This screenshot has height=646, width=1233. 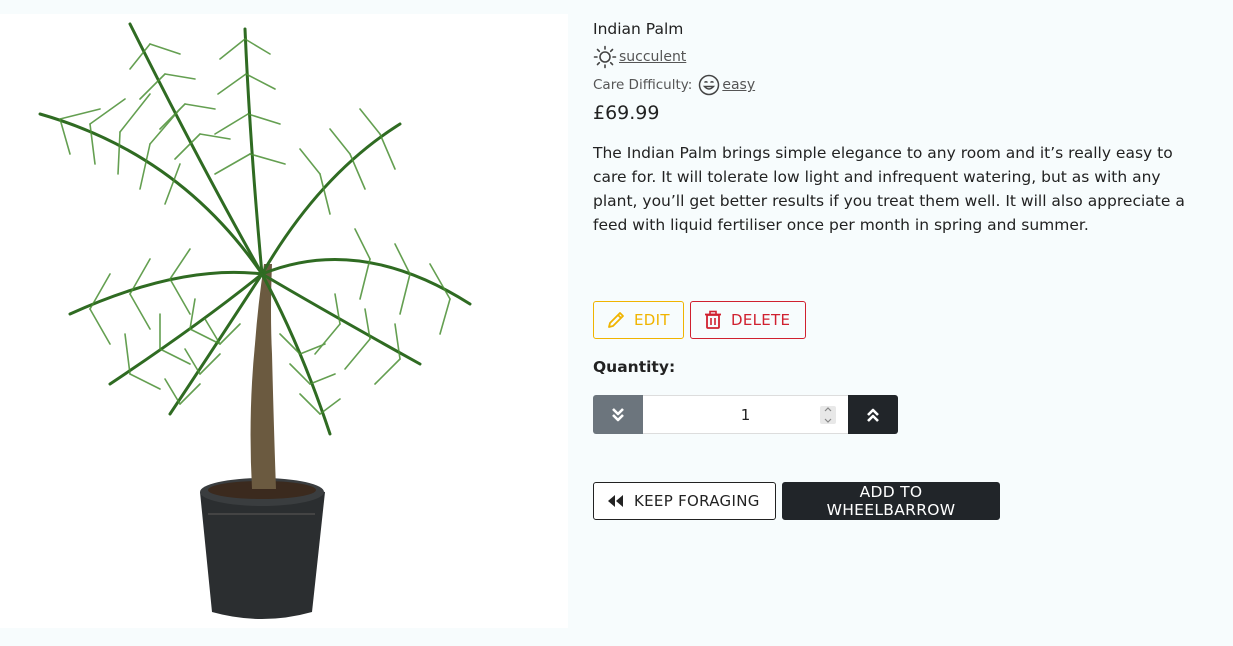 What do you see at coordinates (903, 85) in the screenshot?
I see `care-difficulty-row: Care Difficulty: easy` at bounding box center [903, 85].